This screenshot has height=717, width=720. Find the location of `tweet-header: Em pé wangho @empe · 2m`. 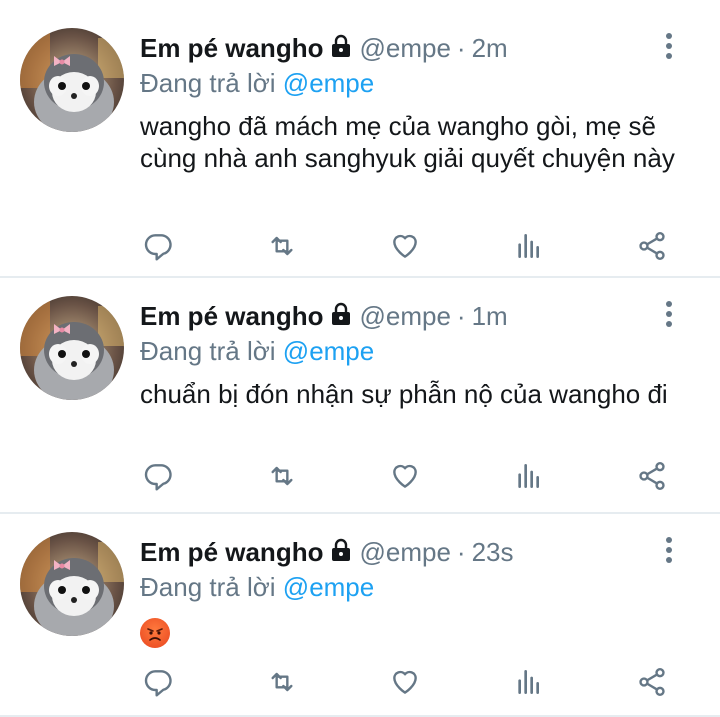

tweet-header: Em pé wangho @empe · 2m is located at coordinates (420, 48).